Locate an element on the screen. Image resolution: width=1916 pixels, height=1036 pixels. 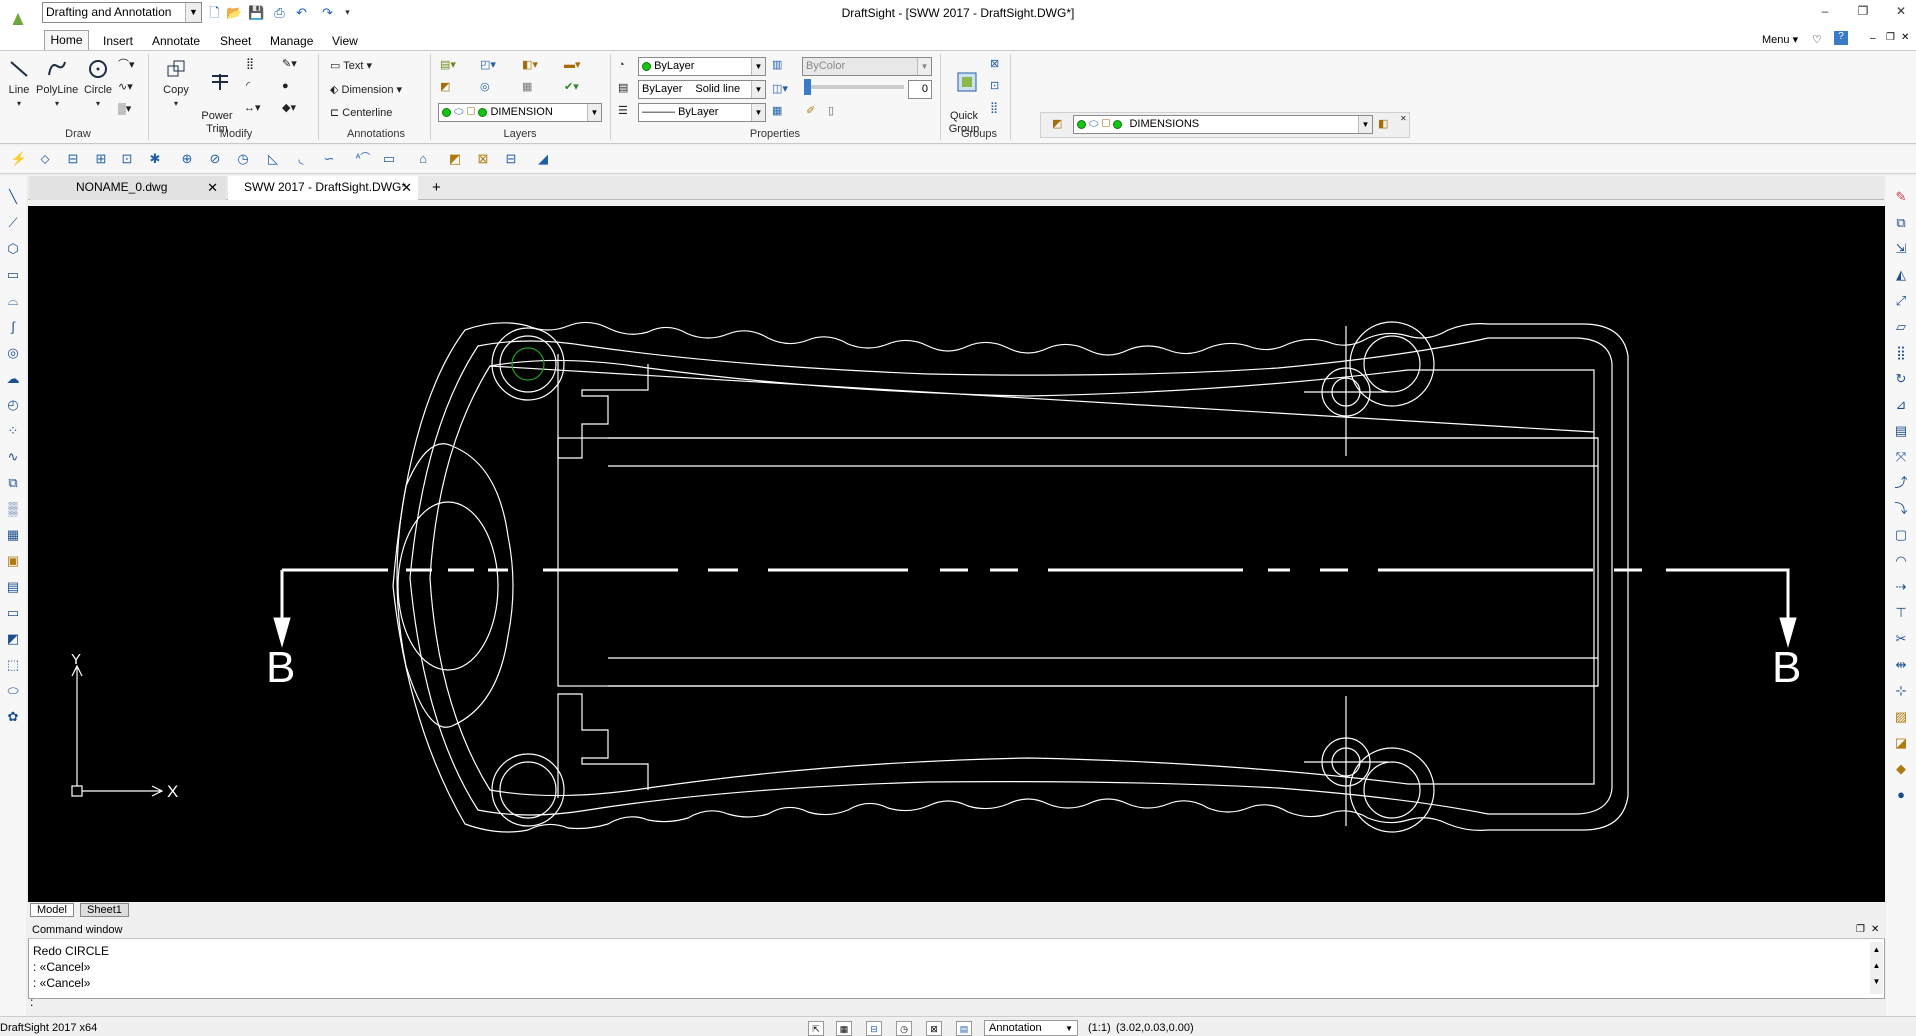
entity-snap-icon: ⚡ is located at coordinates (19, 159).